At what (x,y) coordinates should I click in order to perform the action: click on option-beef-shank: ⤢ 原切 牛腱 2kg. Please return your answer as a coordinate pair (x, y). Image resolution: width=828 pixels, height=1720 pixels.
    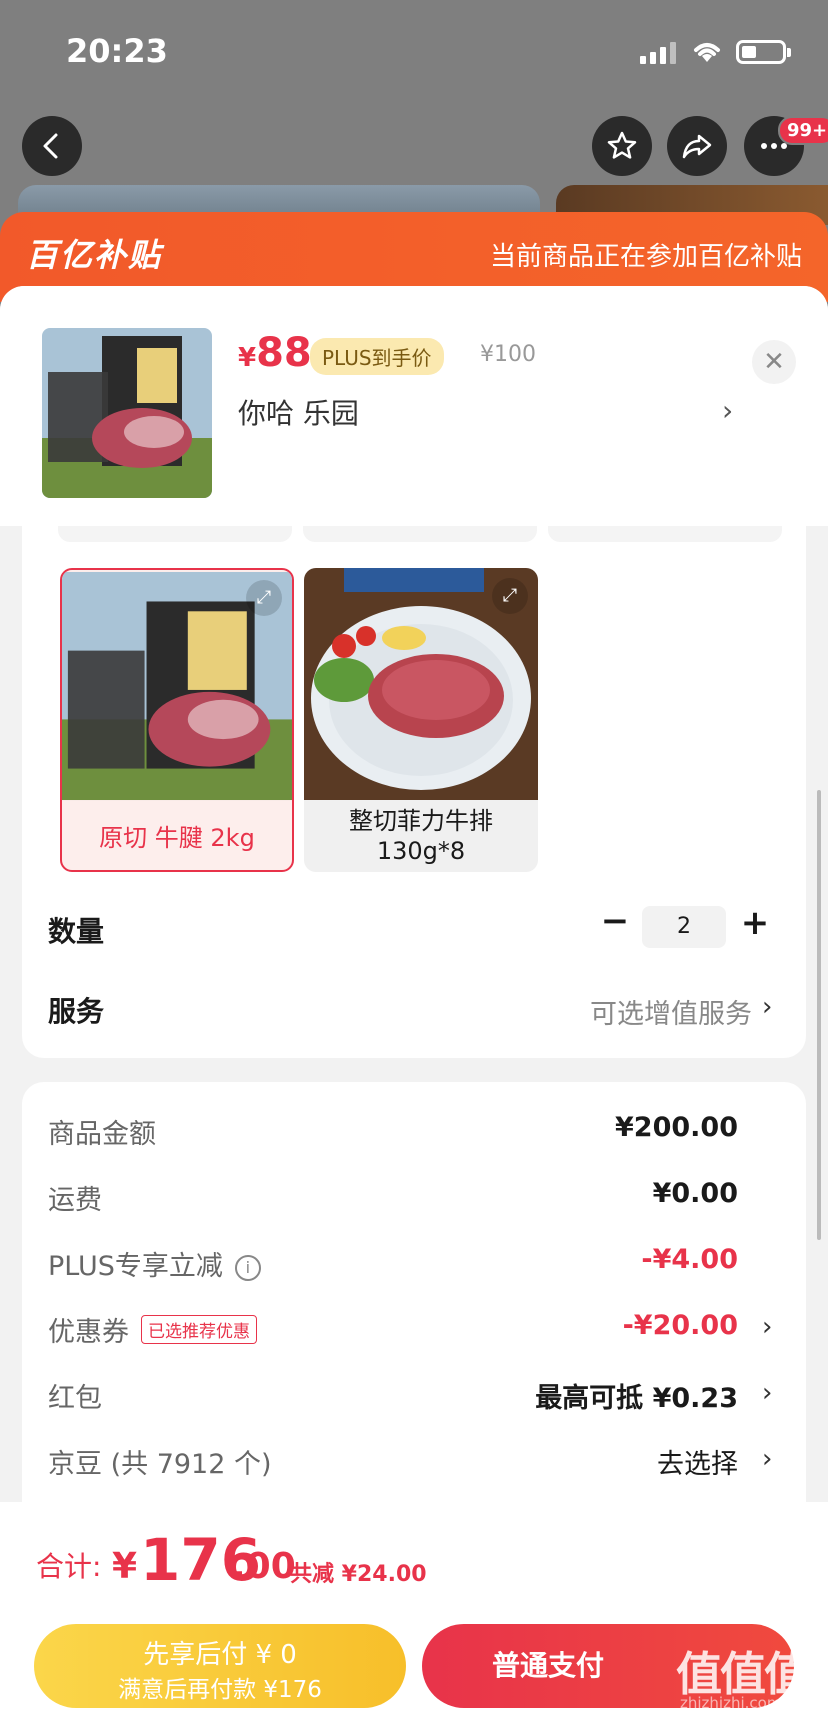
    Looking at the image, I should click on (177, 720).